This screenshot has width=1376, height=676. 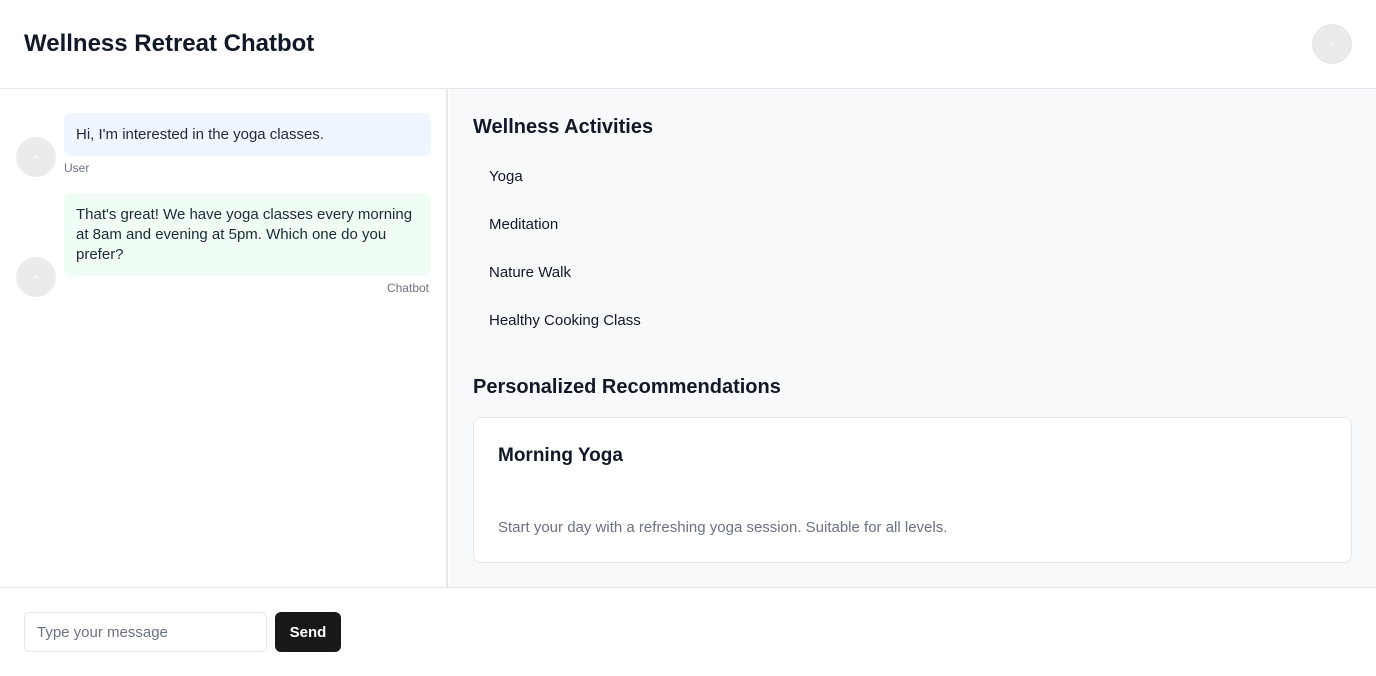 What do you see at coordinates (77, 168) in the screenshot?
I see `message-sender-label: User` at bounding box center [77, 168].